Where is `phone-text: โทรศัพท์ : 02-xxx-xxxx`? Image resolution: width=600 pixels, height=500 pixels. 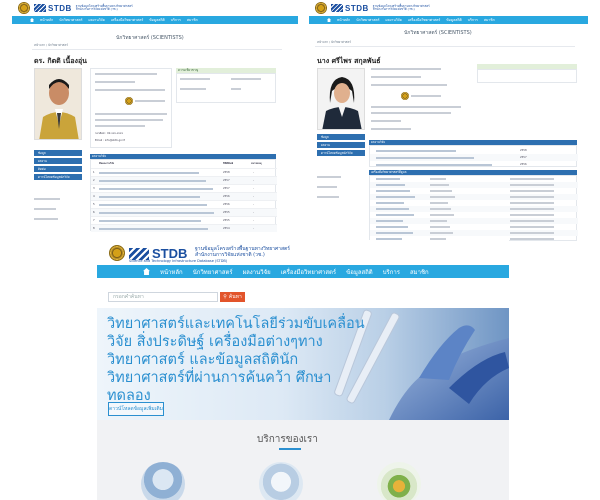 phone-text: โทรศัพท์ : 02-xxx-xxxx is located at coordinates (109, 133).